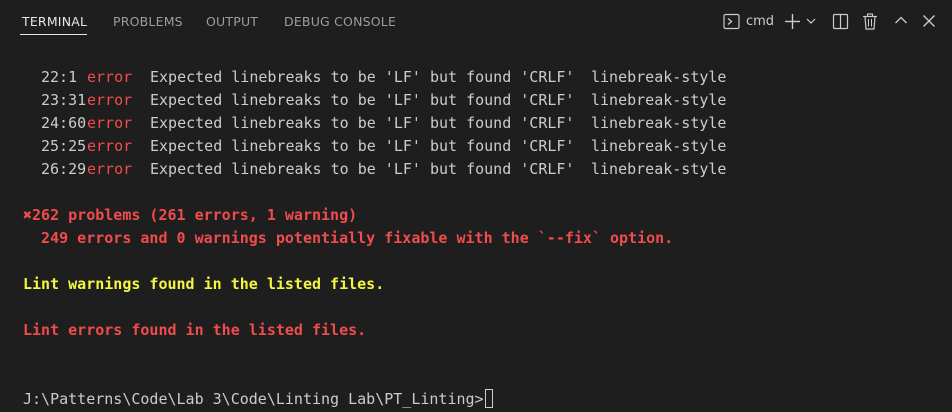  I want to click on lint-location: 25:25, so click(64, 146).